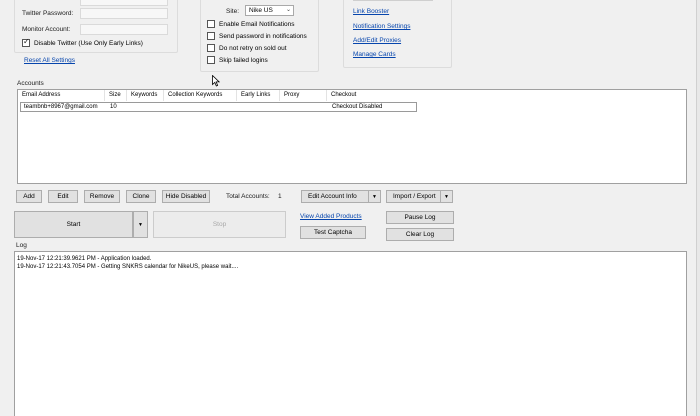 This screenshot has height=416, width=700. I want to click on cell-checkout: Checkout Disabled, so click(357, 107).